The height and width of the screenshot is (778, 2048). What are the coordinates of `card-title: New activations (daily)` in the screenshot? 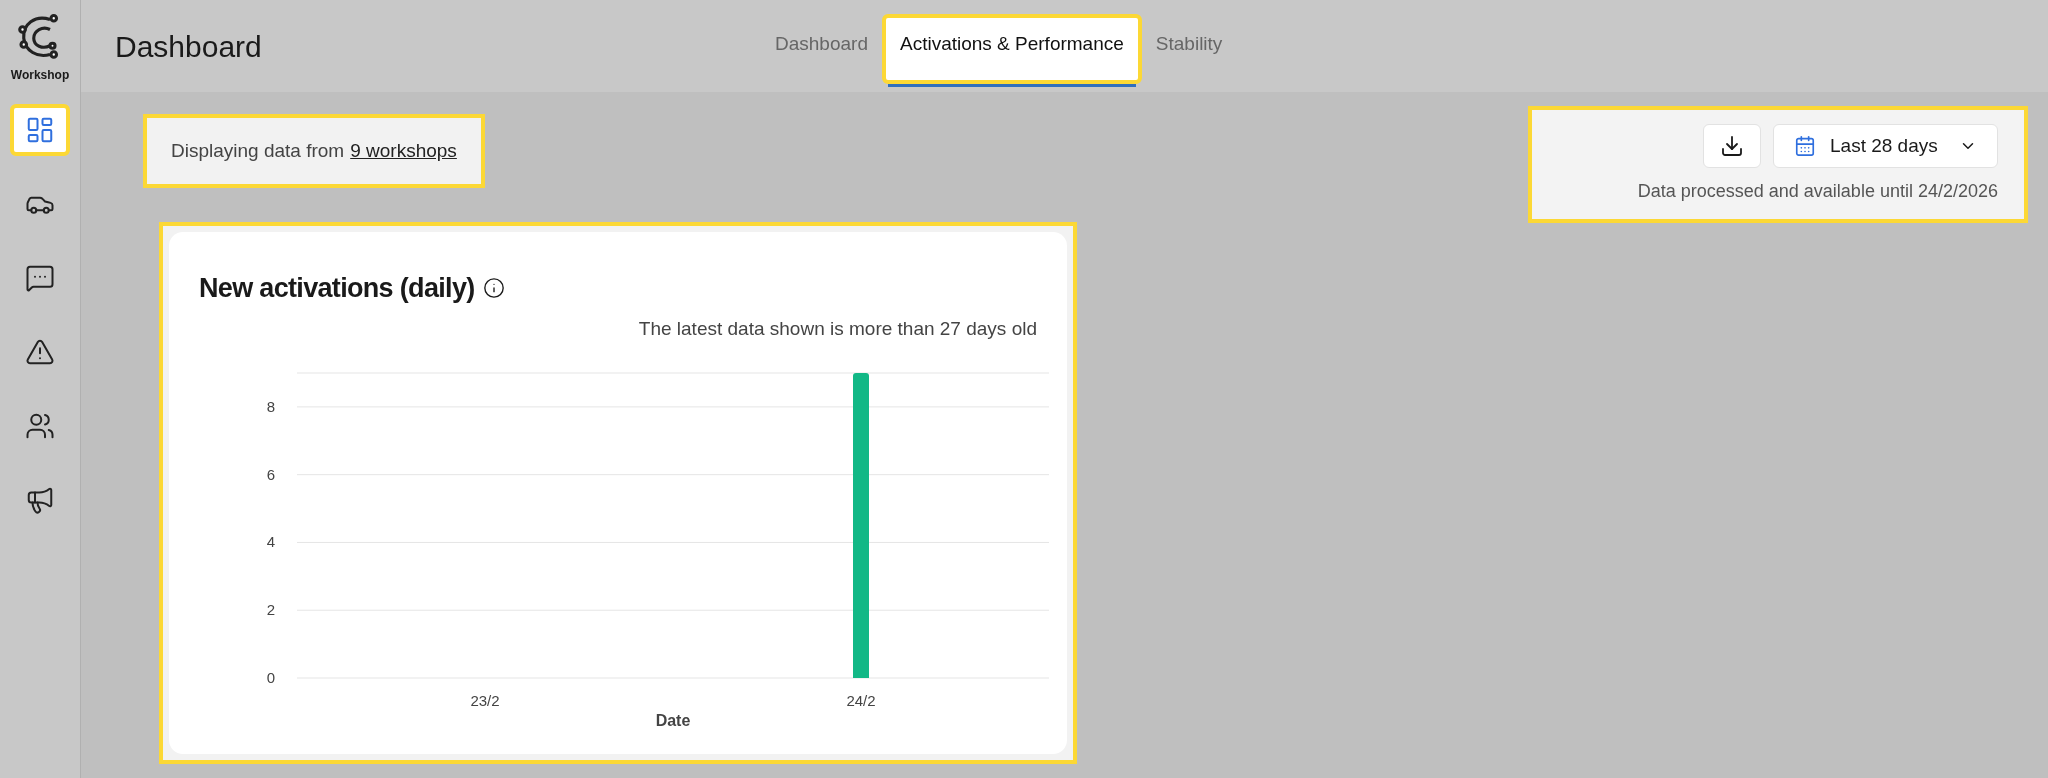 It's located at (337, 288).